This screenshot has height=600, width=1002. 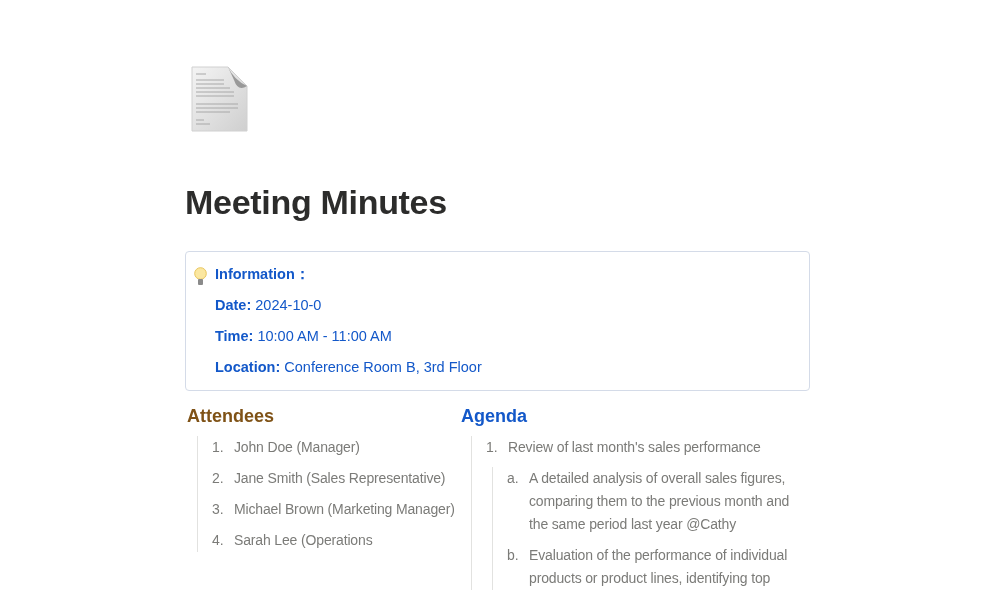 What do you see at coordinates (634, 447) in the screenshot?
I see `list-item-text: Review of last month's sales performance` at bounding box center [634, 447].